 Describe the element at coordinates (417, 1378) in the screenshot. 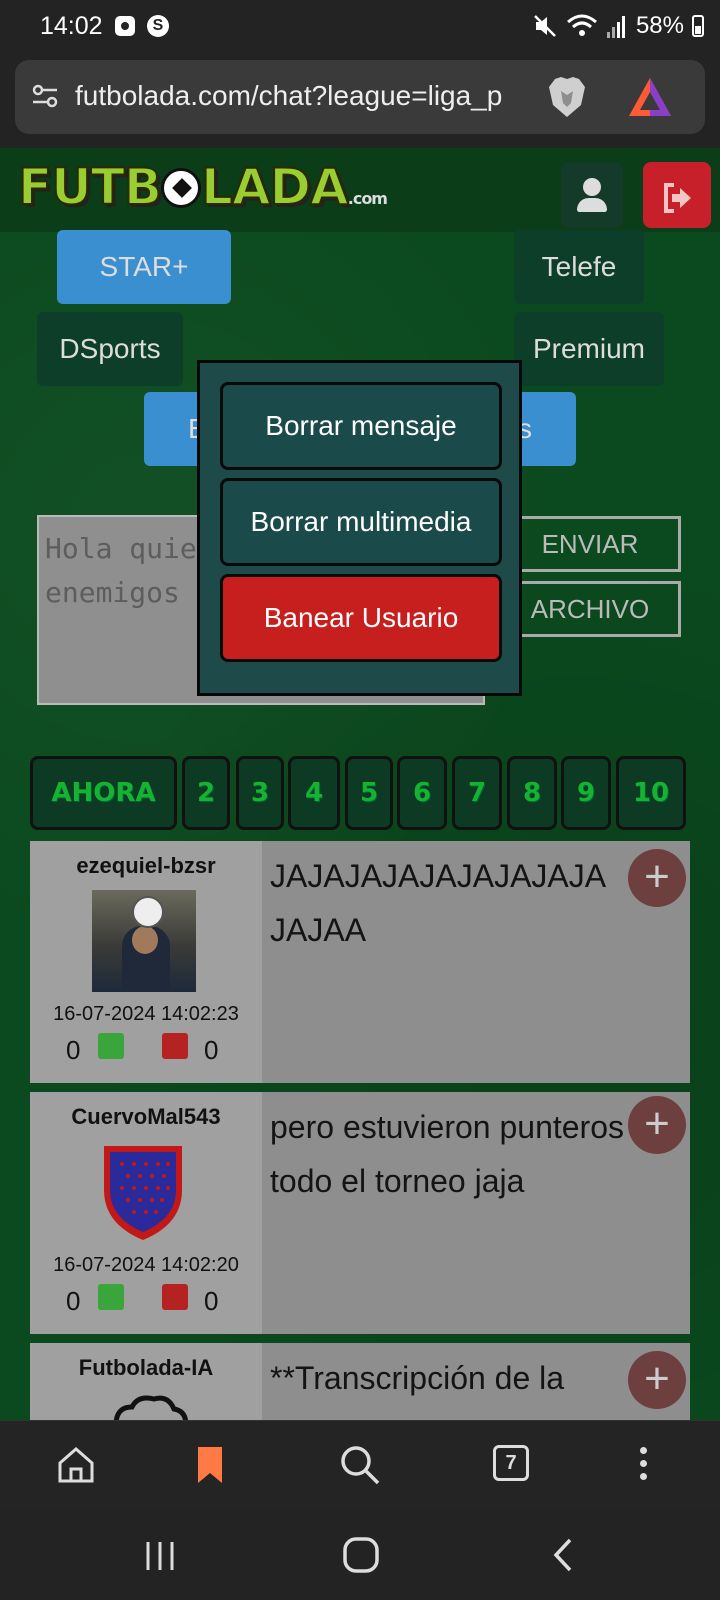

I see `message-text-line: **Transcripción de la` at that location.